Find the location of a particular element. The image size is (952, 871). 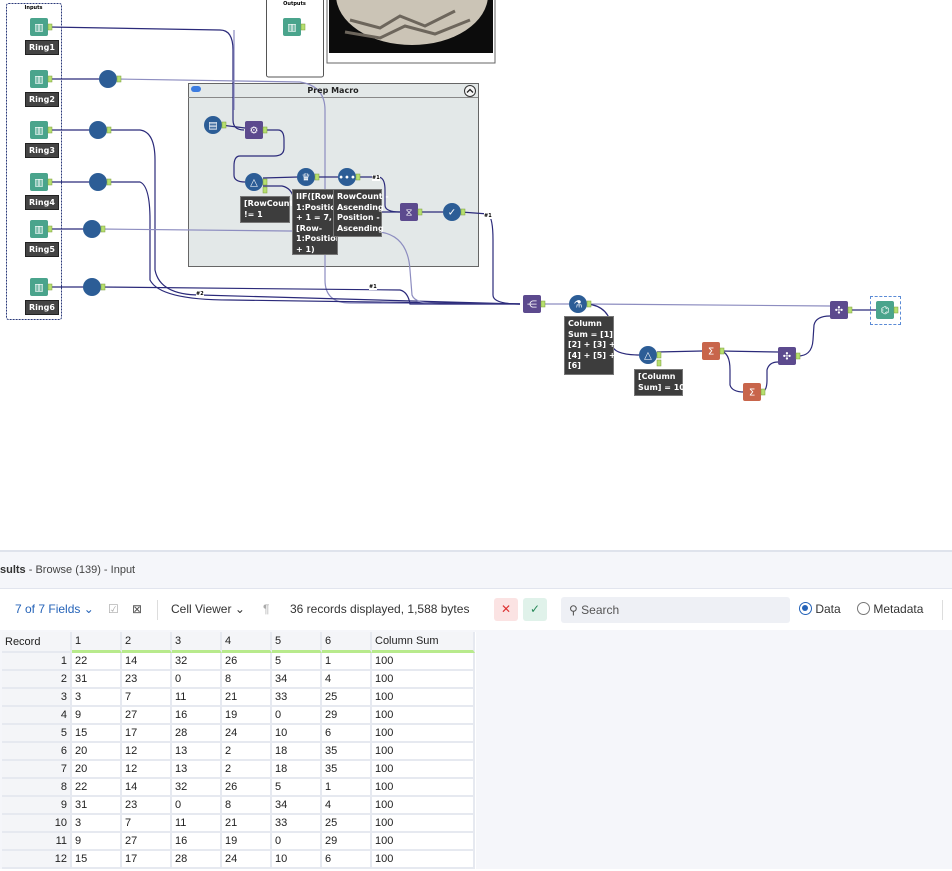

sort-tool: ••• is located at coordinates (347, 177).